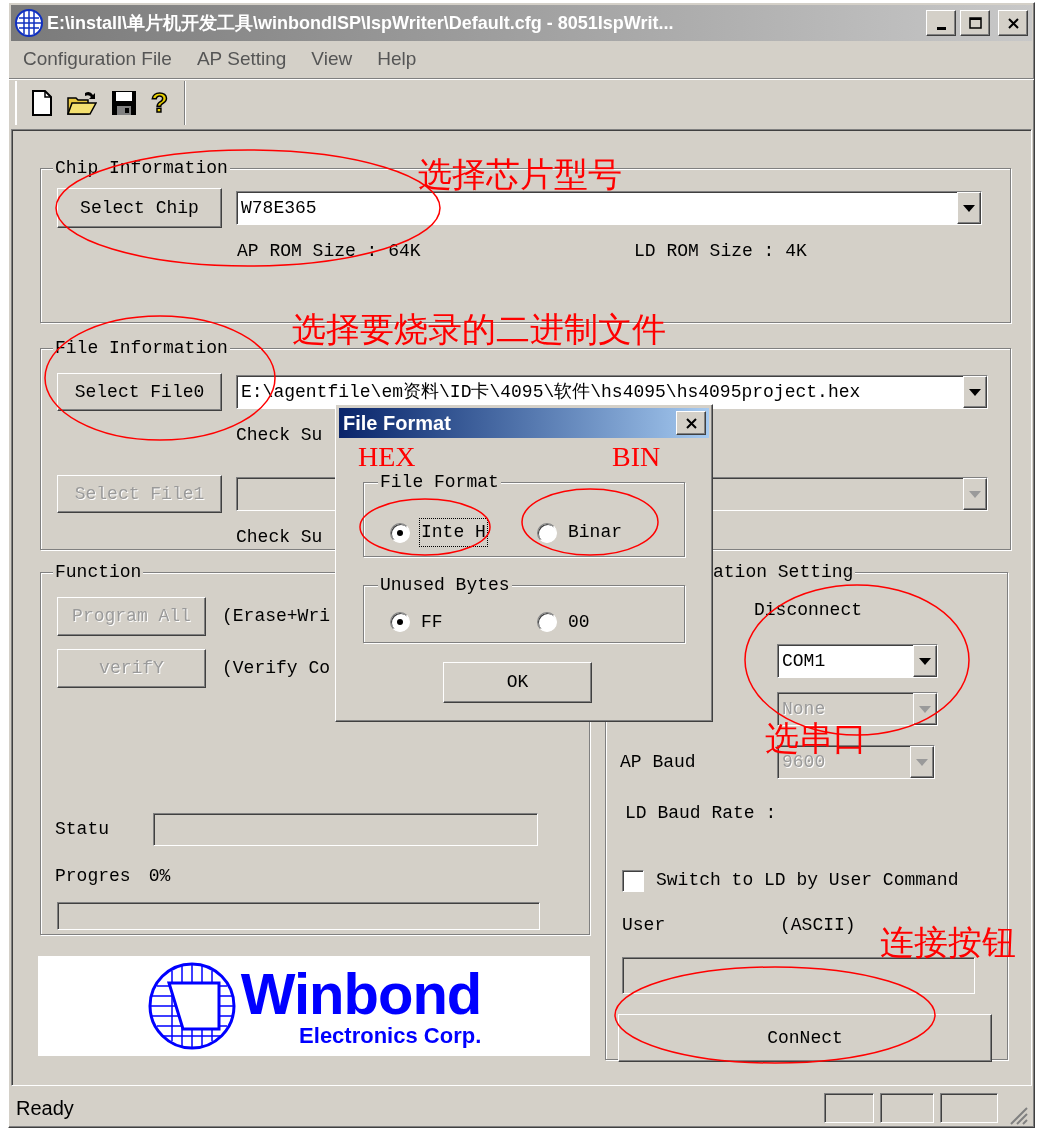 The height and width of the screenshot is (1131, 1041). What do you see at coordinates (701, 813) in the screenshot?
I see `ld-baud-rate-label: LD Baud Rate :` at bounding box center [701, 813].